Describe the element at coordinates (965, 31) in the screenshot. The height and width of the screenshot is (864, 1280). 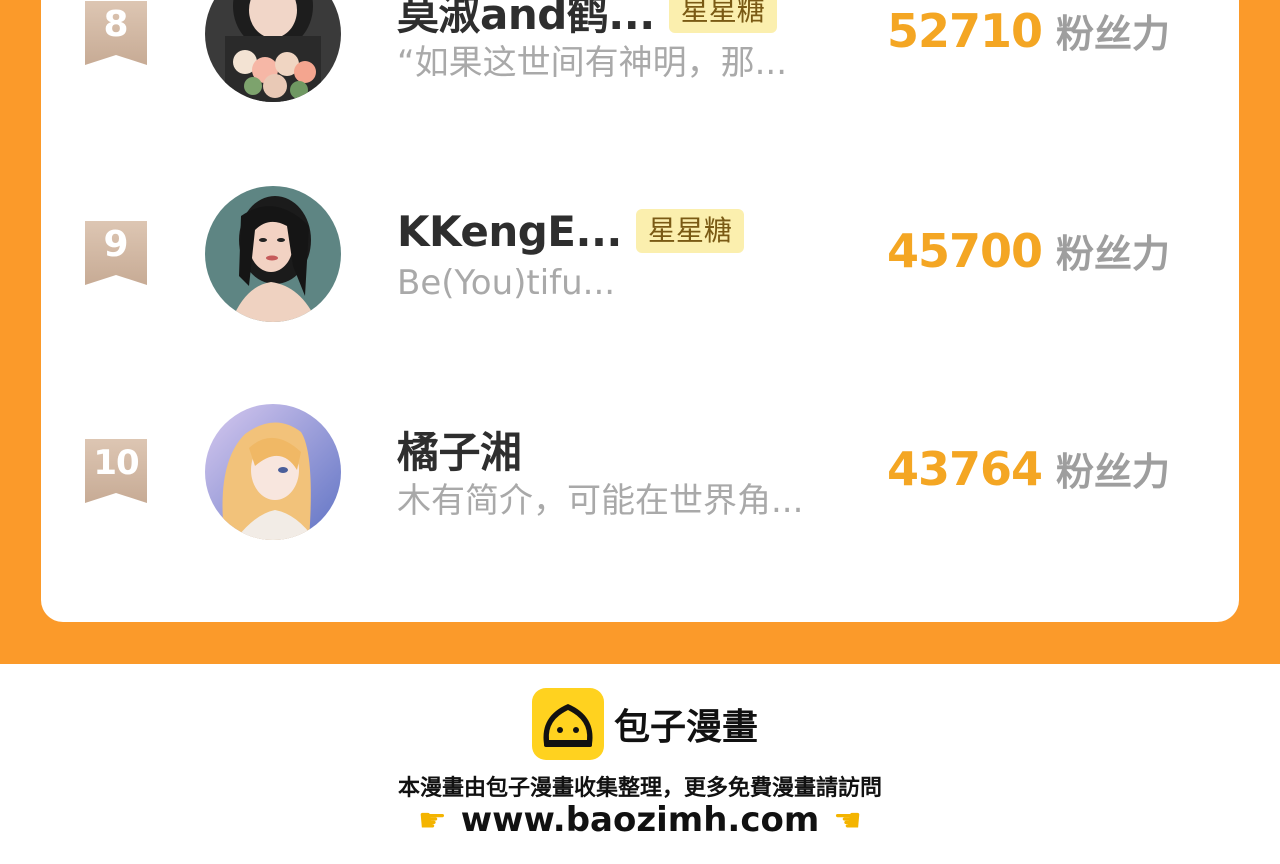
I see `score-value: 52710` at that location.